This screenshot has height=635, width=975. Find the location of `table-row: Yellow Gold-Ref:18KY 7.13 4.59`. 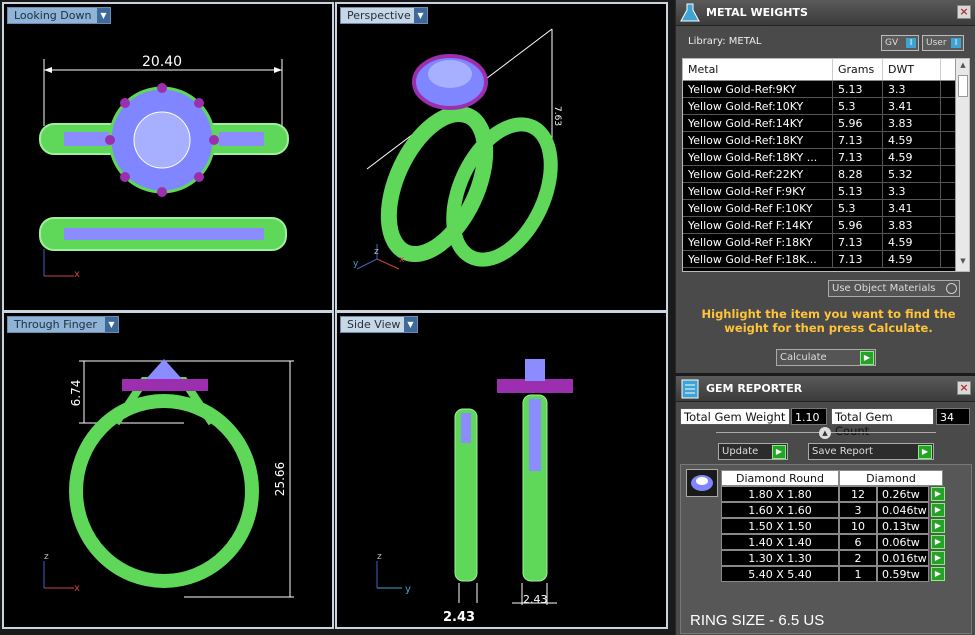

table-row: Yellow Gold-Ref:18KY 7.13 4.59 is located at coordinates (826, 140).